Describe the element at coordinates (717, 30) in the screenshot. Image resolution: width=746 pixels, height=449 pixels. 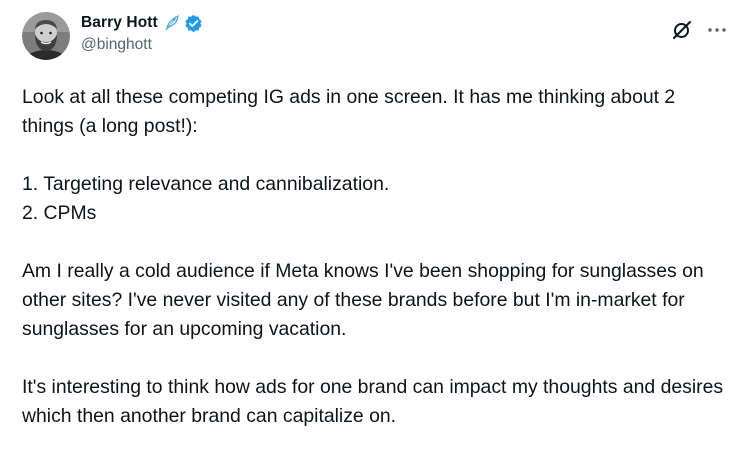
I see `more-options-icon` at that location.